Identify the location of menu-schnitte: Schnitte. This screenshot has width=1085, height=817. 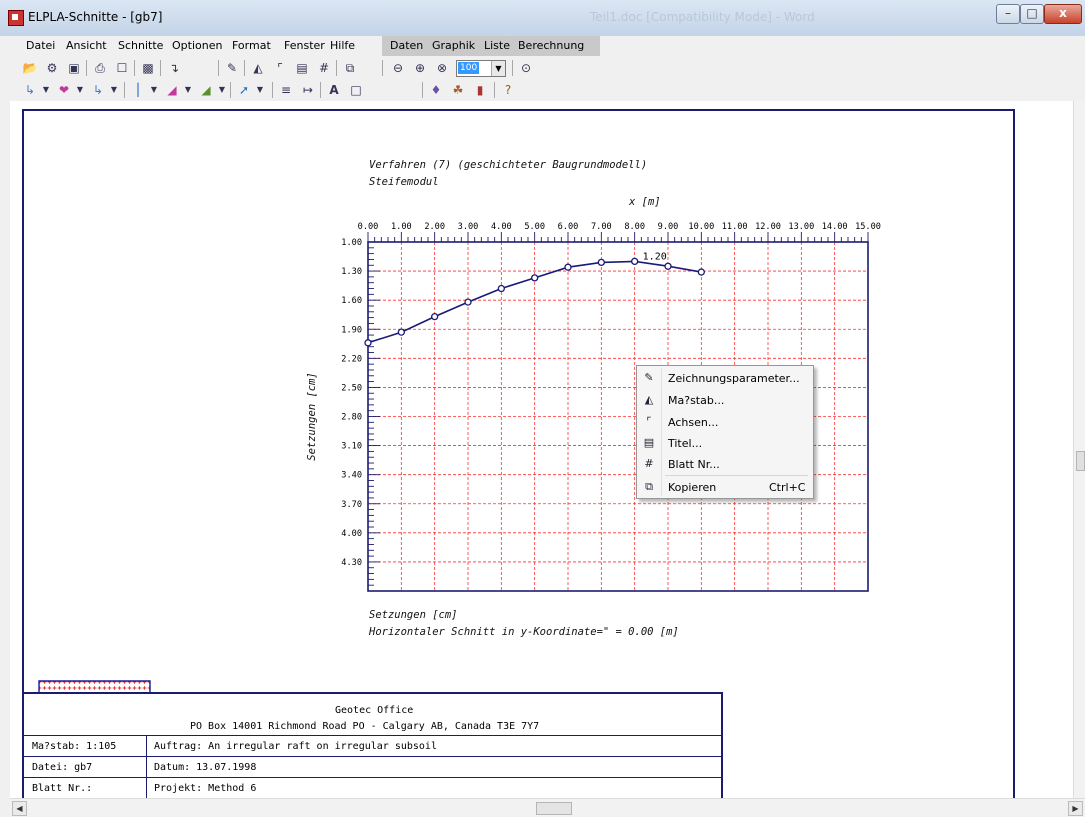
(140, 45).